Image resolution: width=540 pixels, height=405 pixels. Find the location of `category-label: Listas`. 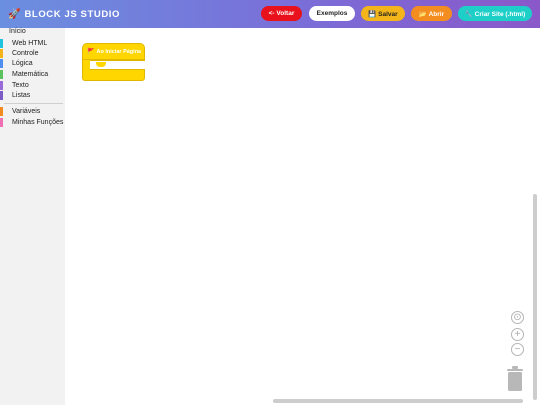

category-label: Listas is located at coordinates (21, 95).